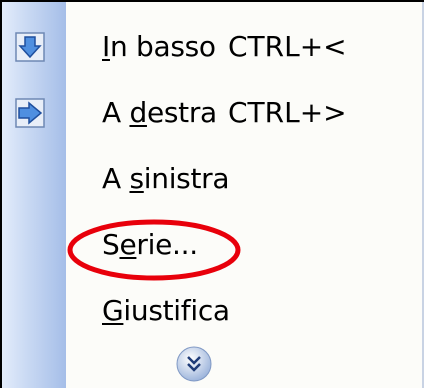 This screenshot has height=388, width=424. I want to click on menu-item-shortcut: CTRL+>, so click(287, 112).